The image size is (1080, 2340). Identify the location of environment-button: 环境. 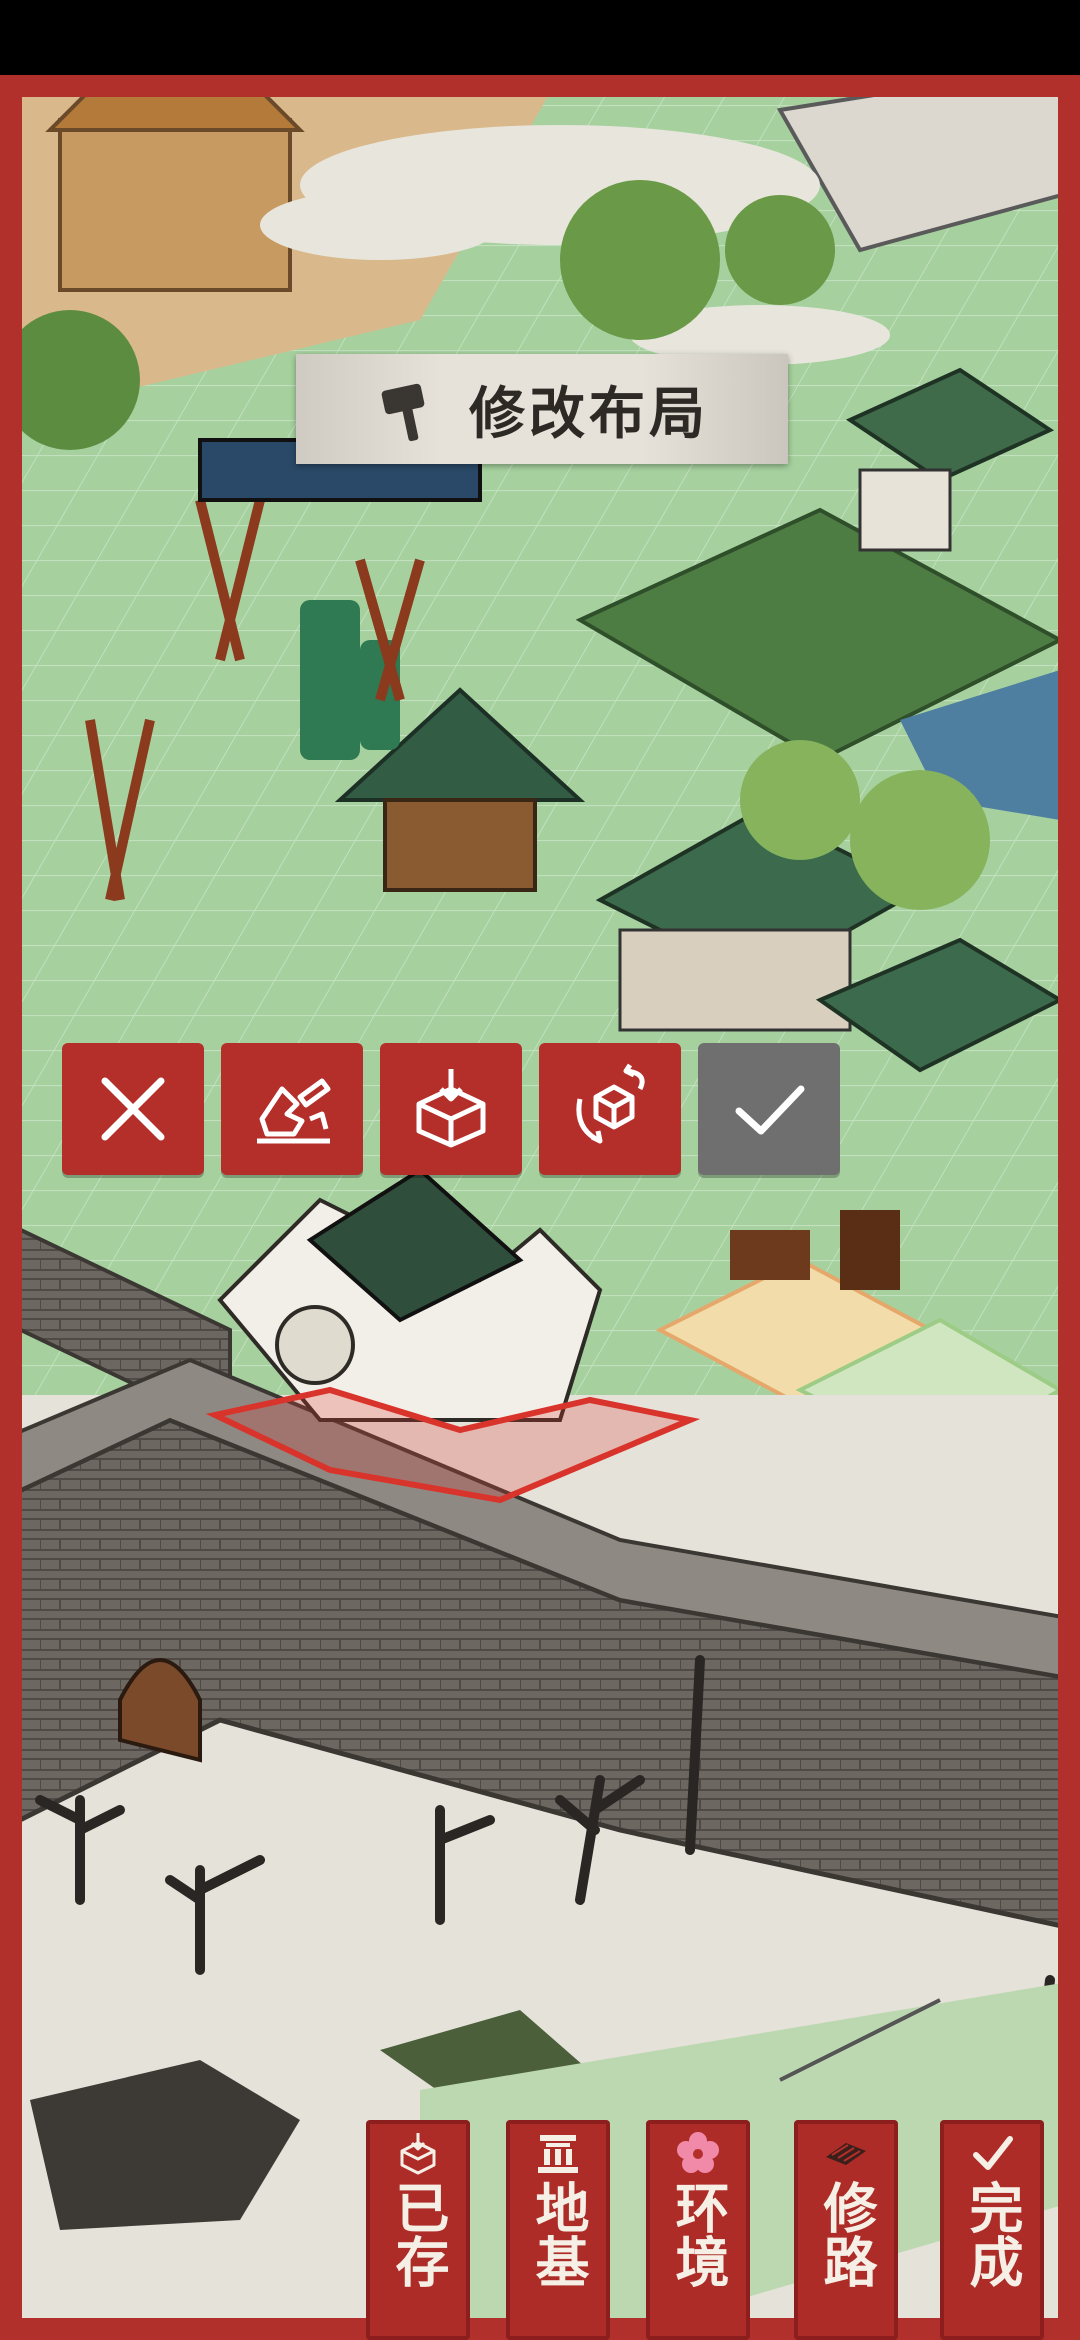
(698, 2230).